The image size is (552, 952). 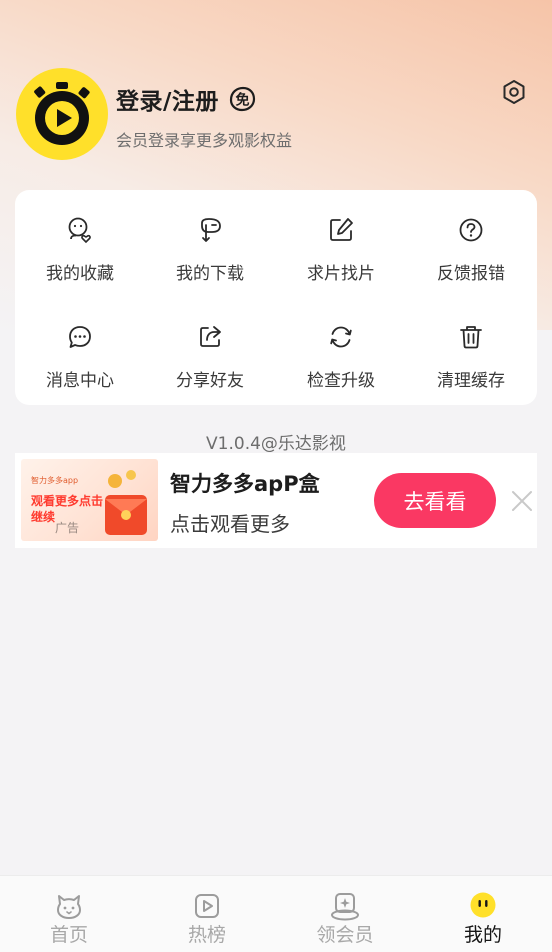 I want to click on ad-image-brand: 智力多多app, so click(x=55, y=480).